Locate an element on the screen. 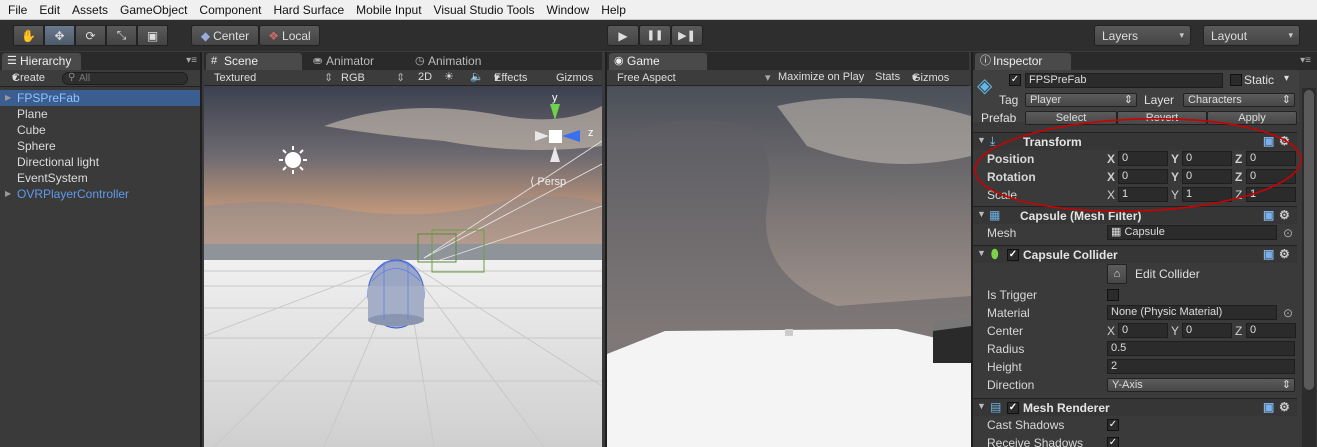 The image size is (1317, 447). persp-label: ⟨ Persp is located at coordinates (548, 181).